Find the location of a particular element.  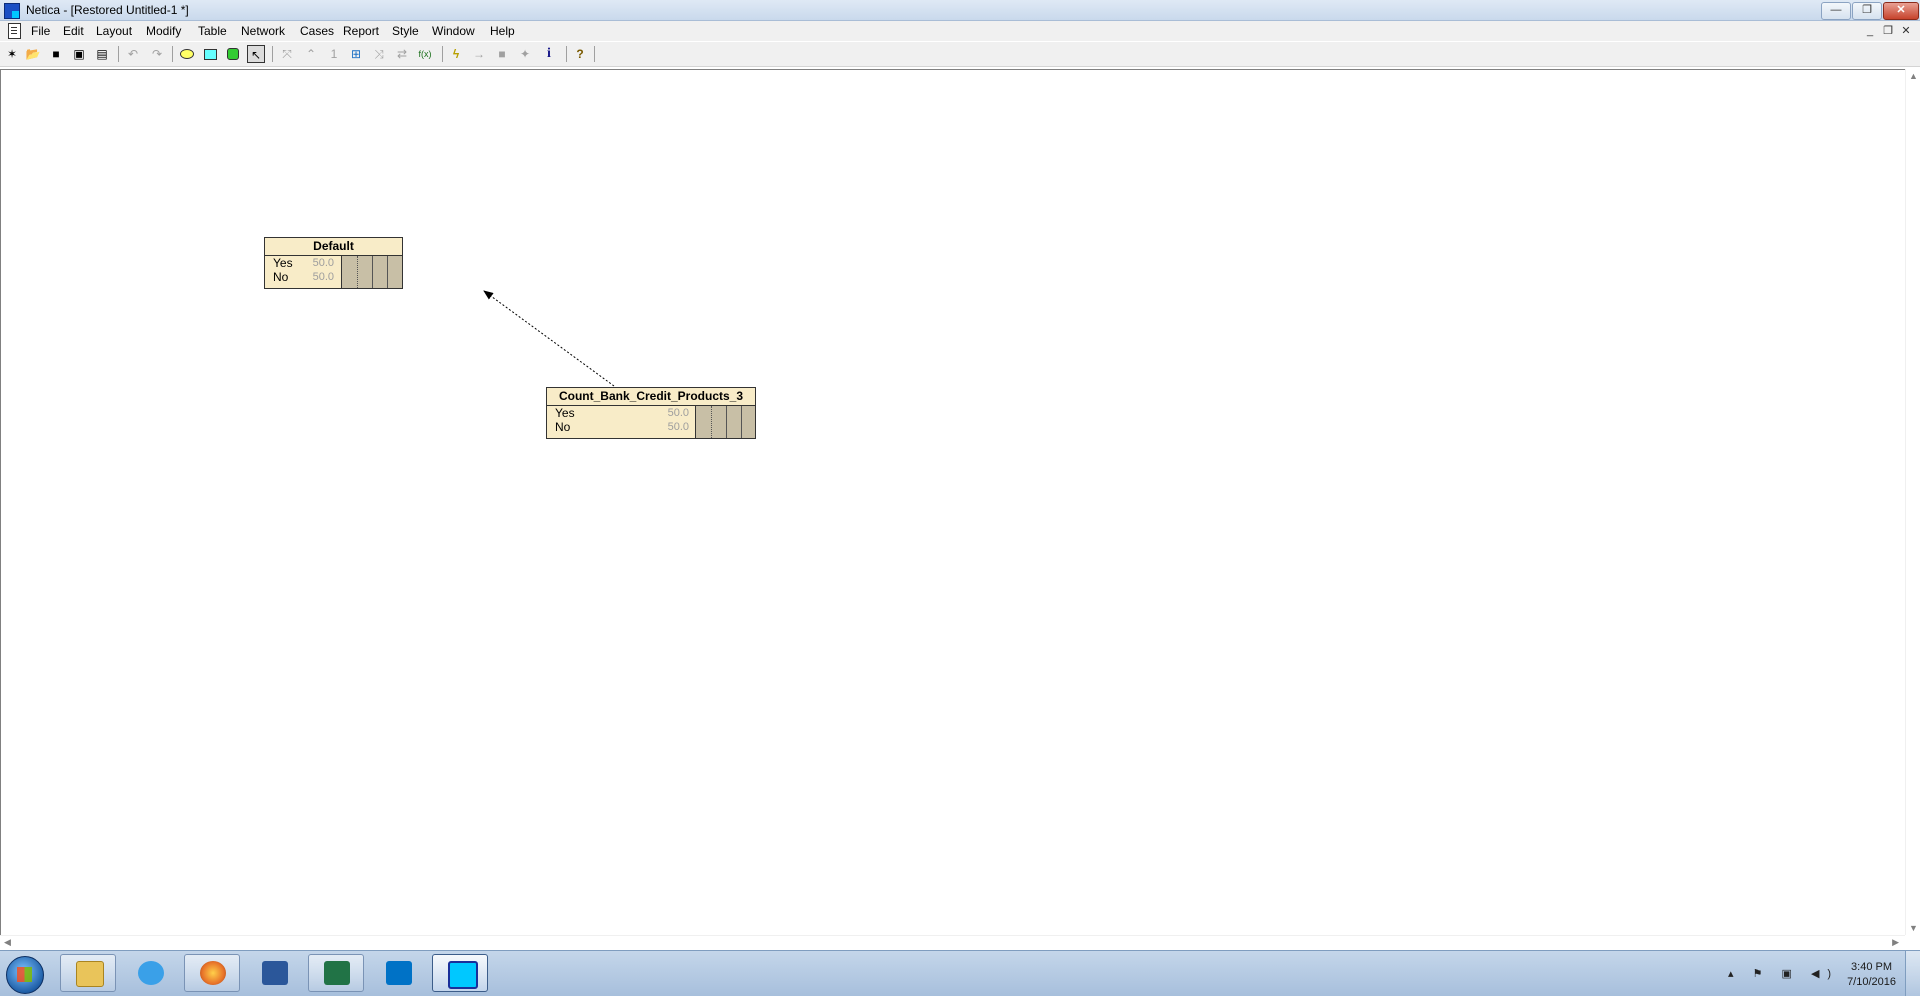

menu-table: Table is located at coordinates (212, 31).